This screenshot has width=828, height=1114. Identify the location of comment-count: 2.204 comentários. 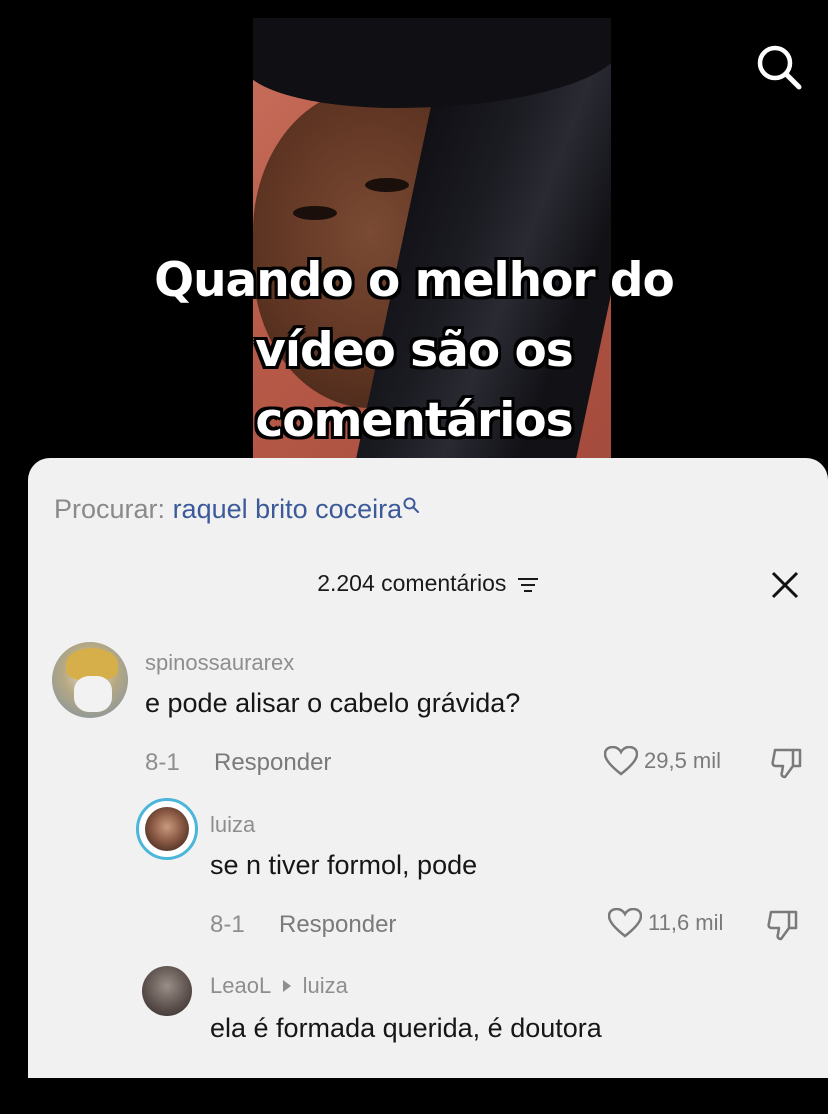
(412, 583).